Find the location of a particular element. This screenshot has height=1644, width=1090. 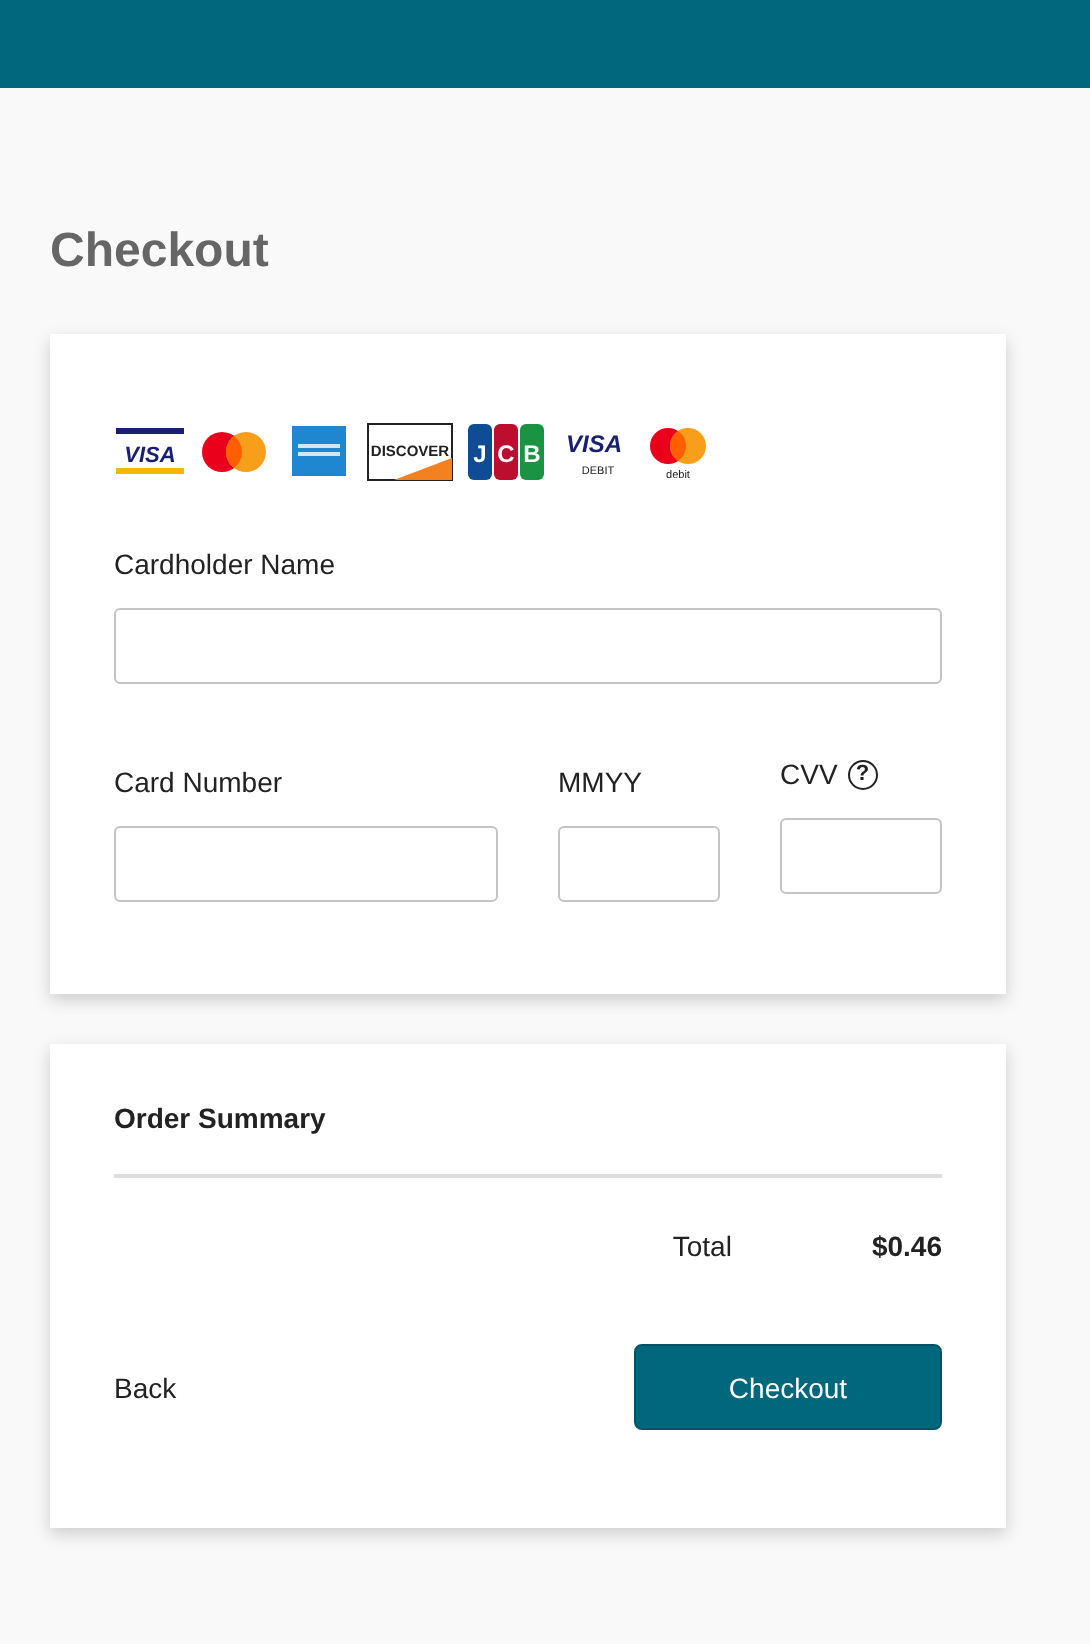

expiry-field is located at coordinates (639, 864).